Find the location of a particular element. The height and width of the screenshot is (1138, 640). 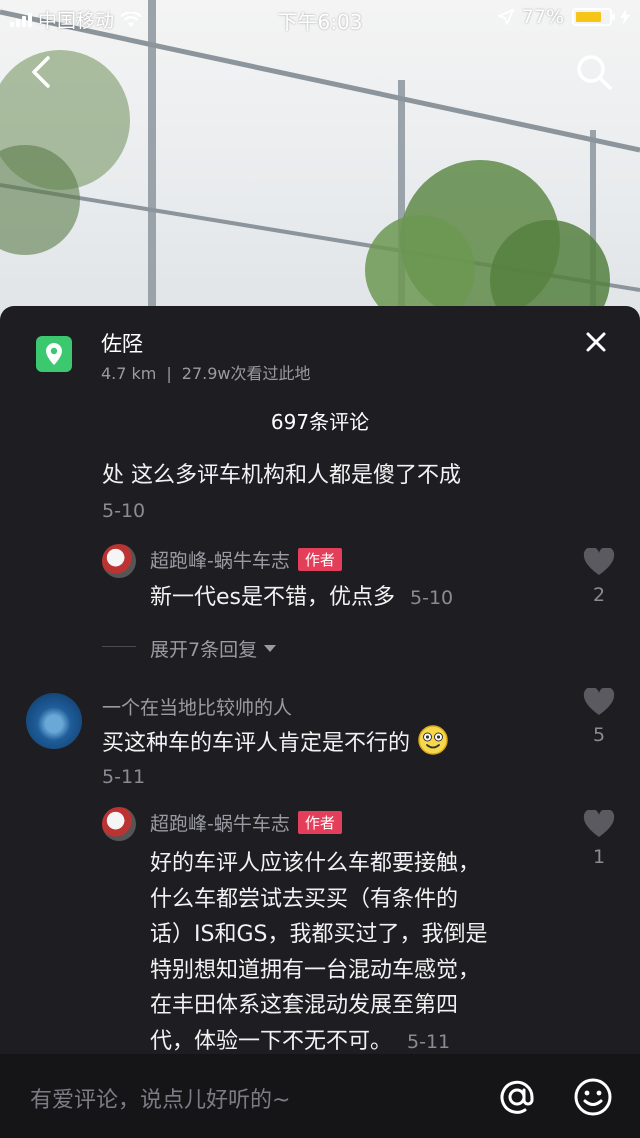

chevron-down-icon is located at coordinates (270, 648).